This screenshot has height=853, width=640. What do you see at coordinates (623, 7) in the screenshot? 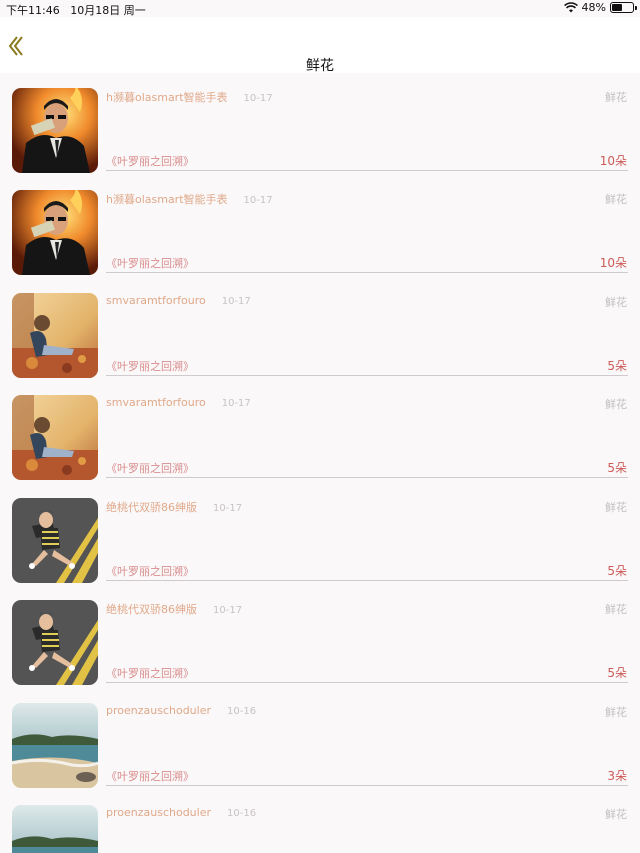
I see `battery-icon` at bounding box center [623, 7].